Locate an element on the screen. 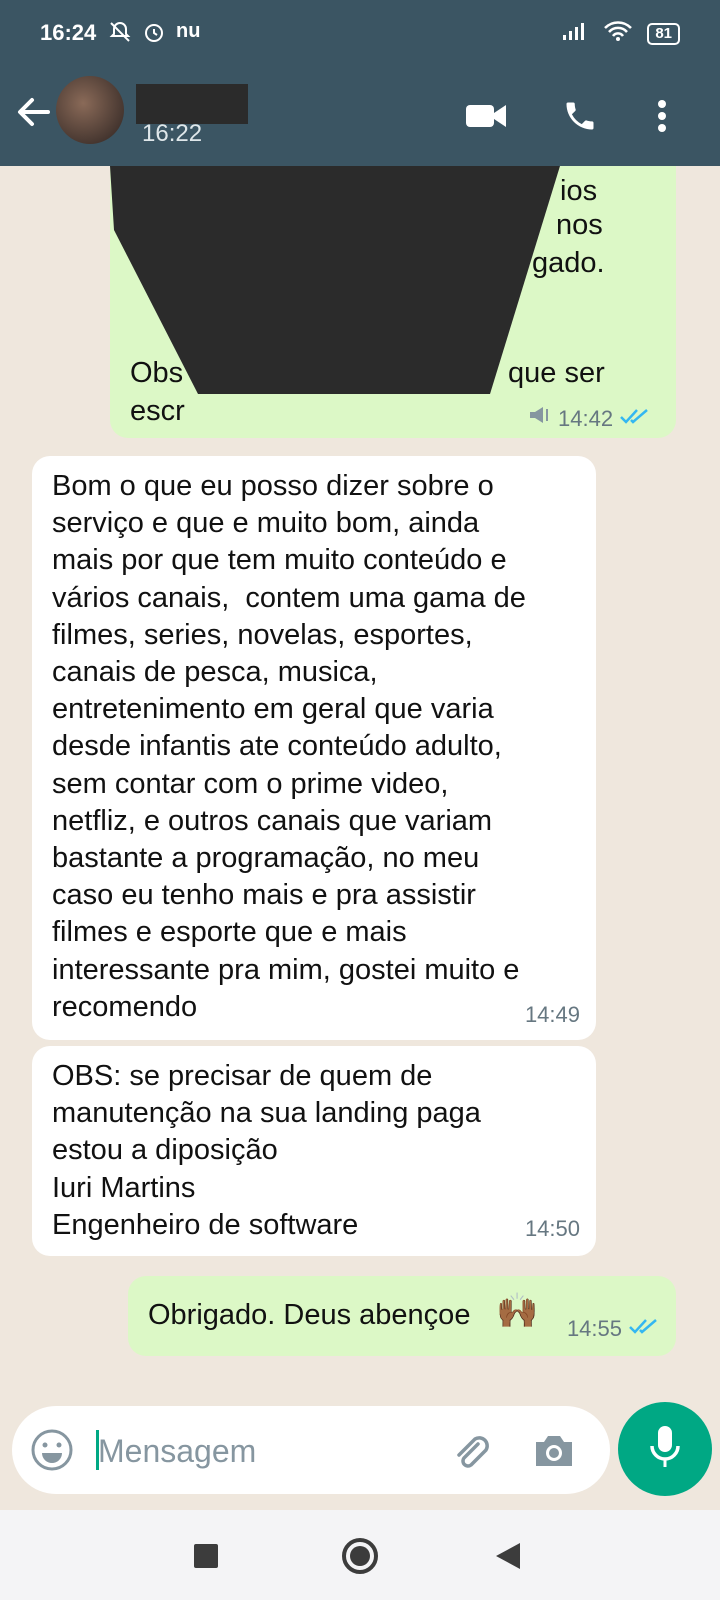 The height and width of the screenshot is (1600, 720). mic-icon is located at coordinates (665, 1449).